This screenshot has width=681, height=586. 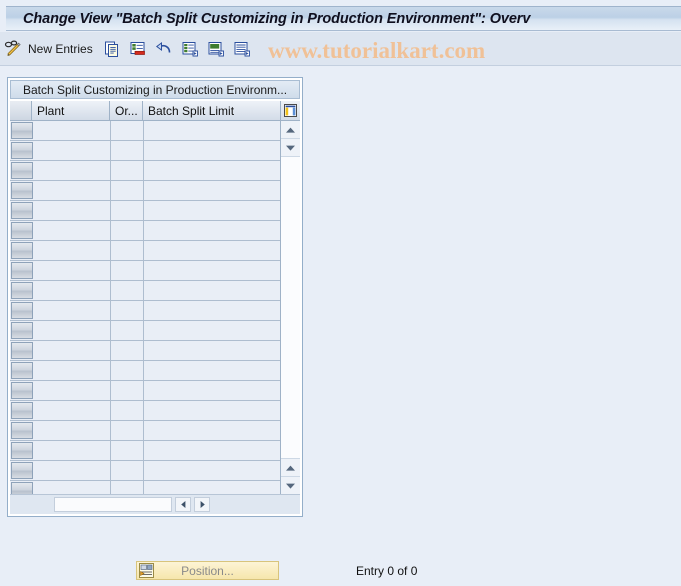 What do you see at coordinates (211, 110) in the screenshot?
I see `column-header-batch-split-limit: Batch Split Limit` at bounding box center [211, 110].